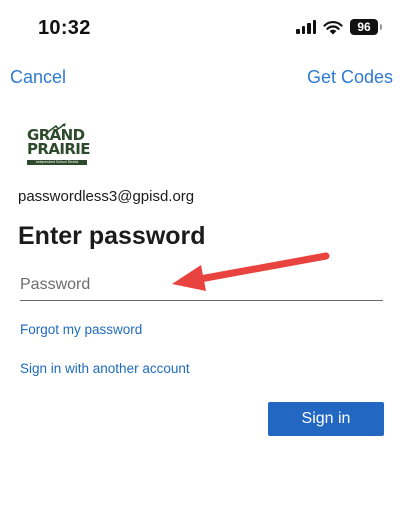  I want to click on password-input, so click(201, 285).